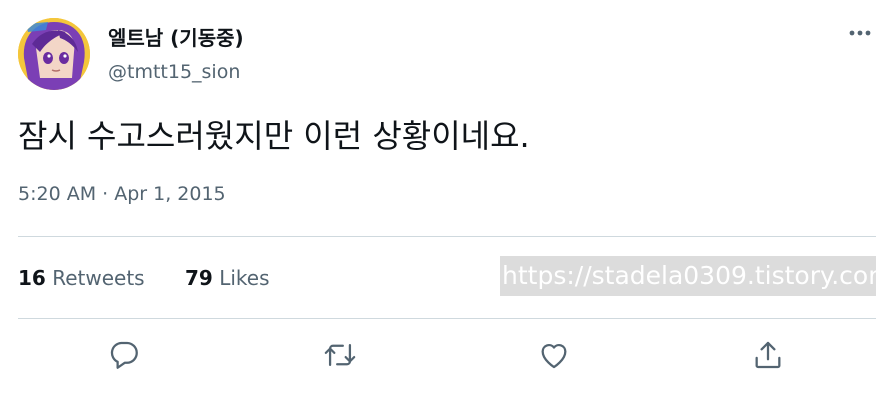 The width and height of the screenshot is (894, 409). What do you see at coordinates (199, 278) in the screenshot?
I see `likes-count: 79` at bounding box center [199, 278].